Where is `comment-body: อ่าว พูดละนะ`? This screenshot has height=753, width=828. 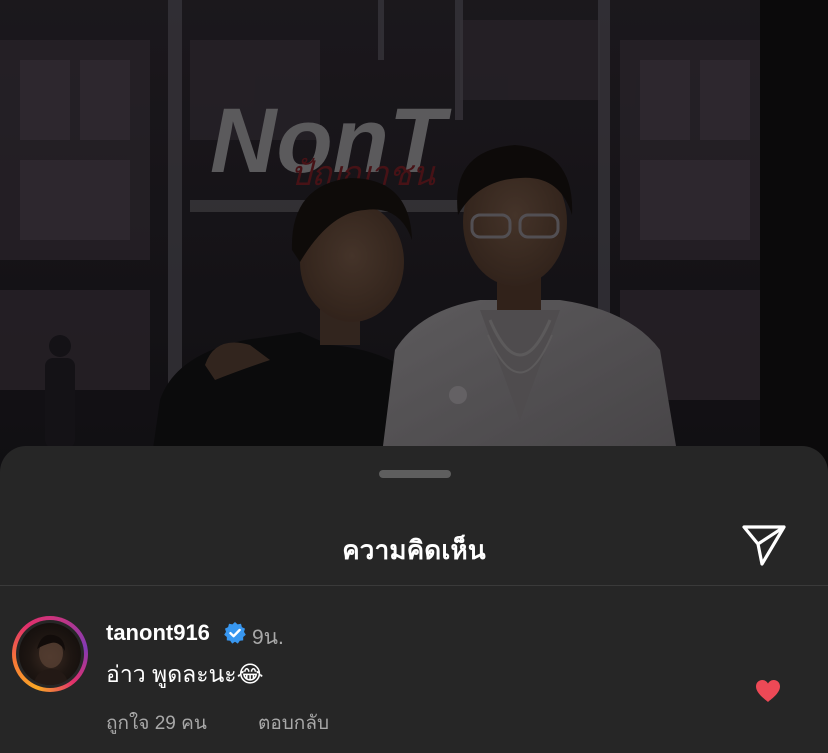 comment-body: อ่าว พูดละนะ is located at coordinates (171, 674).